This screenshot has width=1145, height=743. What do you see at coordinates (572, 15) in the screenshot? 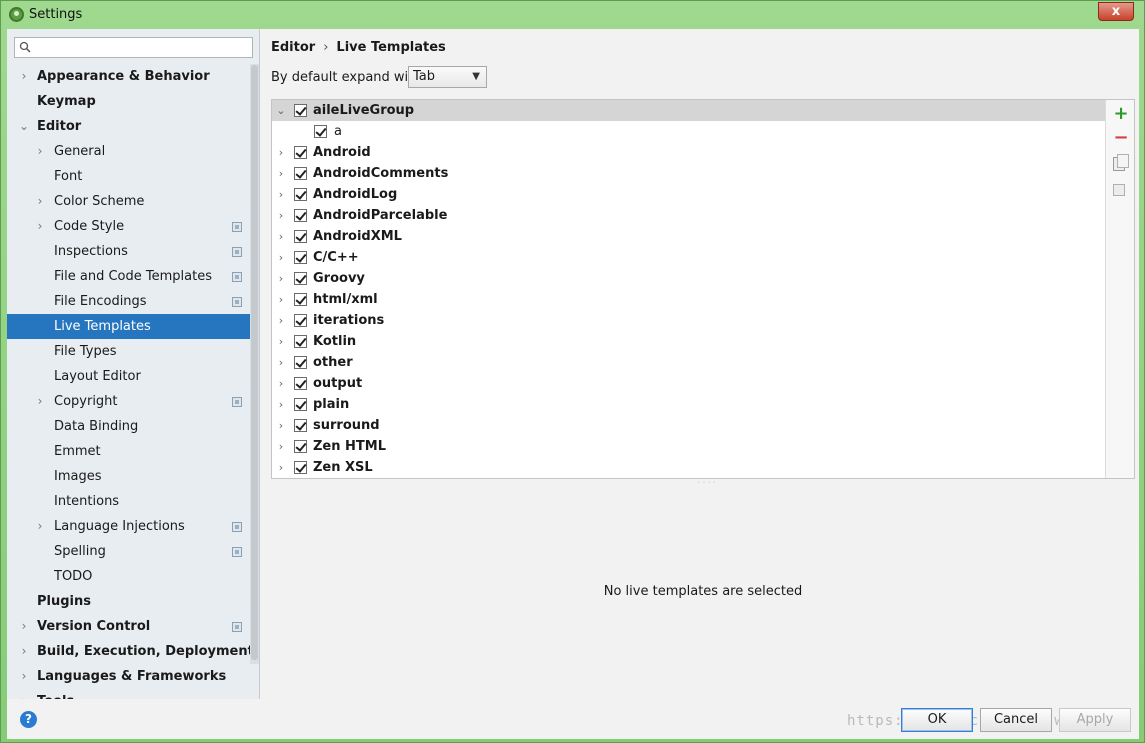
I see `title-bar: Settings x` at bounding box center [572, 15].